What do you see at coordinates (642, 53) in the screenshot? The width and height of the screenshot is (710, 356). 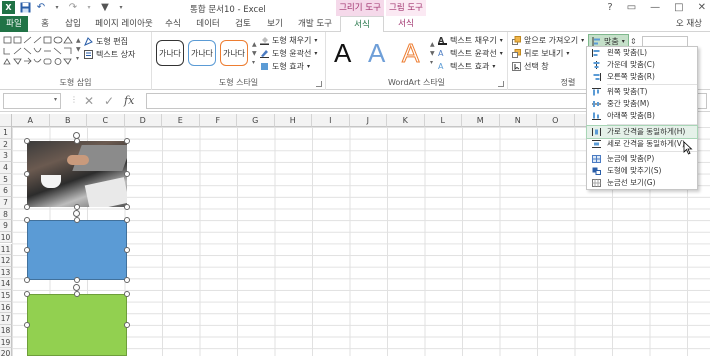 I see `menu-item-align-left: 왼쪽 맞춤(L)` at bounding box center [642, 53].